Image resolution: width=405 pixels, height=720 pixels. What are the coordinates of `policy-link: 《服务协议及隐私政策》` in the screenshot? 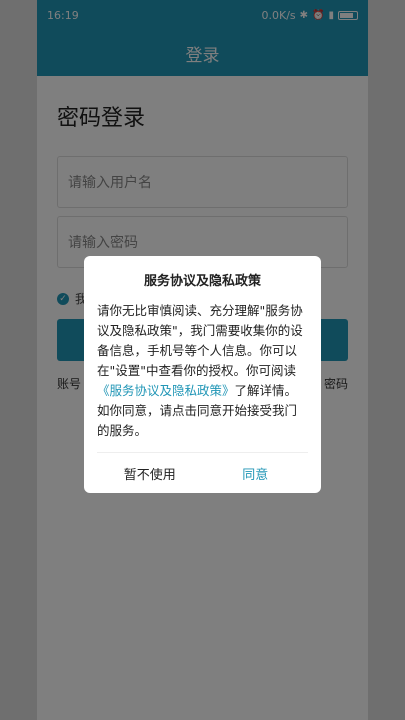 It's located at (166, 390).